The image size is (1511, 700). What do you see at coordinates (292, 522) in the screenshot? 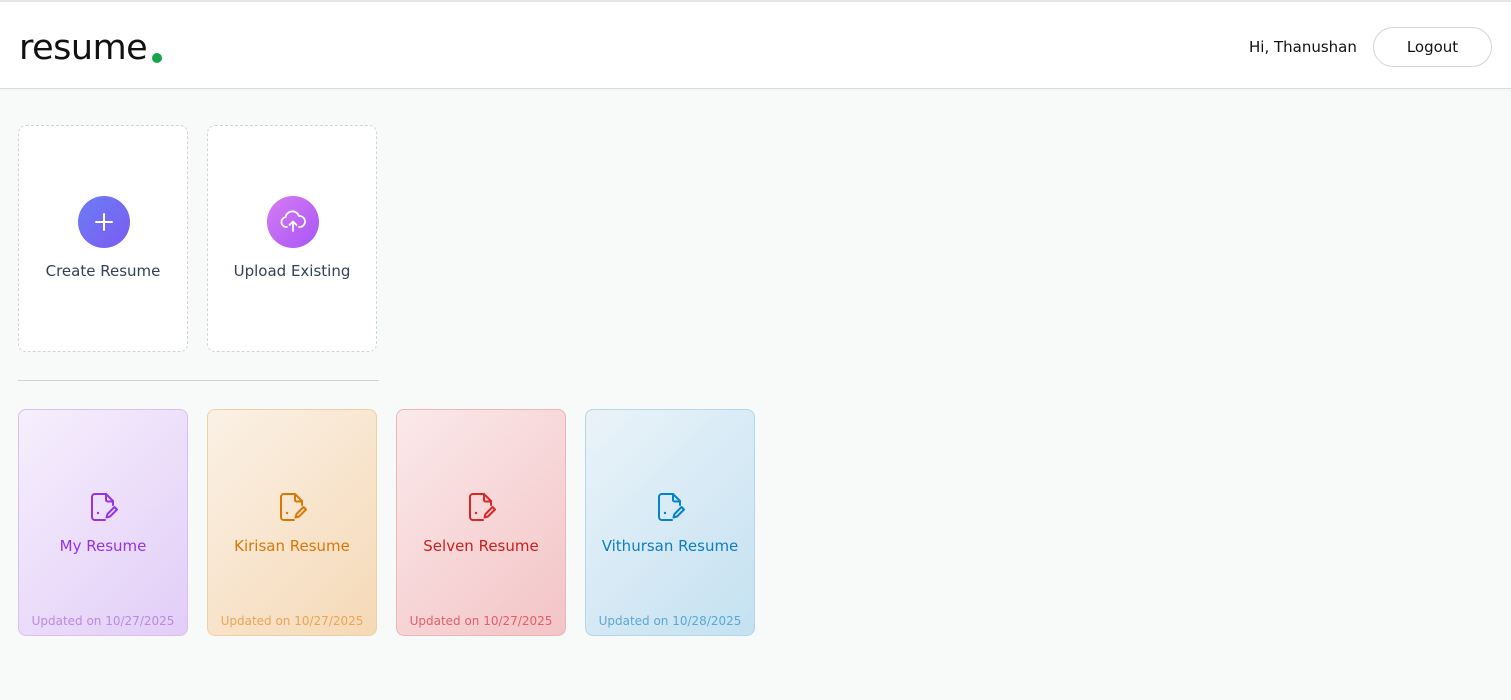
I see `resume-card-kirisan-resume: Kirisan Resume Updated on 10/27/2025` at bounding box center [292, 522].